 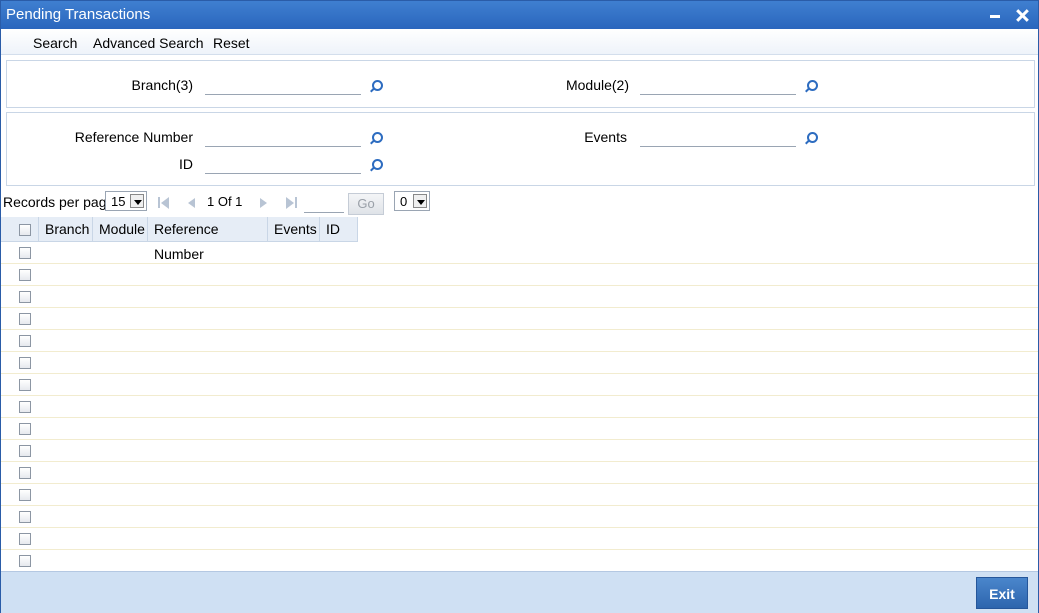 I want to click on select-all-checkbox, so click(x=25, y=230).